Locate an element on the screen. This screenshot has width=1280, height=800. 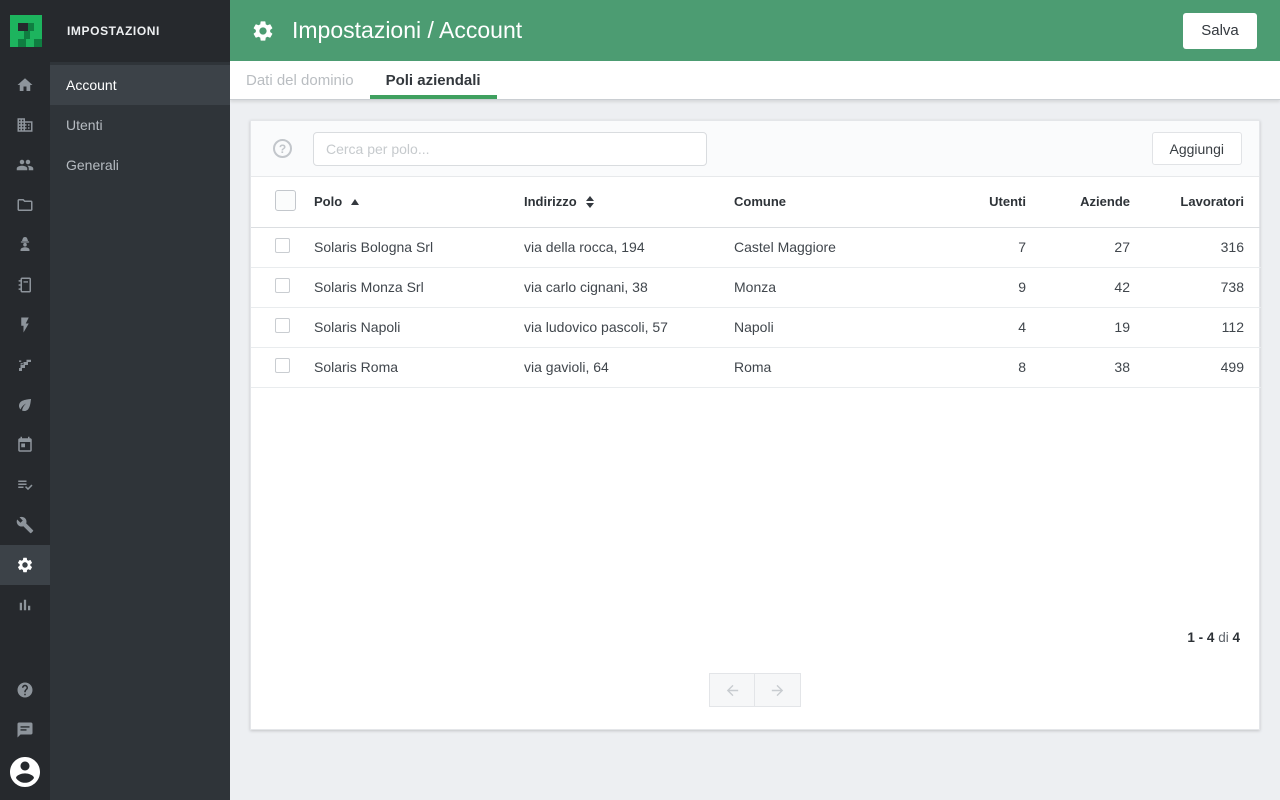
checklist-icon is located at coordinates (25, 485).